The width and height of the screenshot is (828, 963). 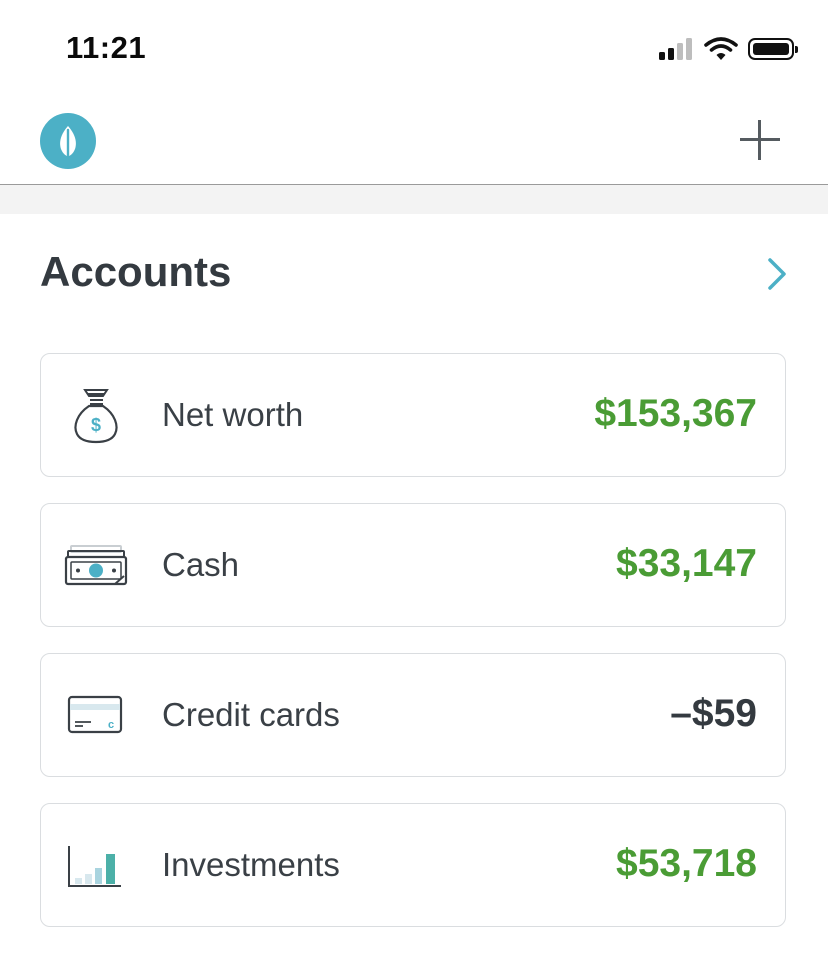 What do you see at coordinates (777, 274) in the screenshot?
I see `chevron-right-icon` at bounding box center [777, 274].